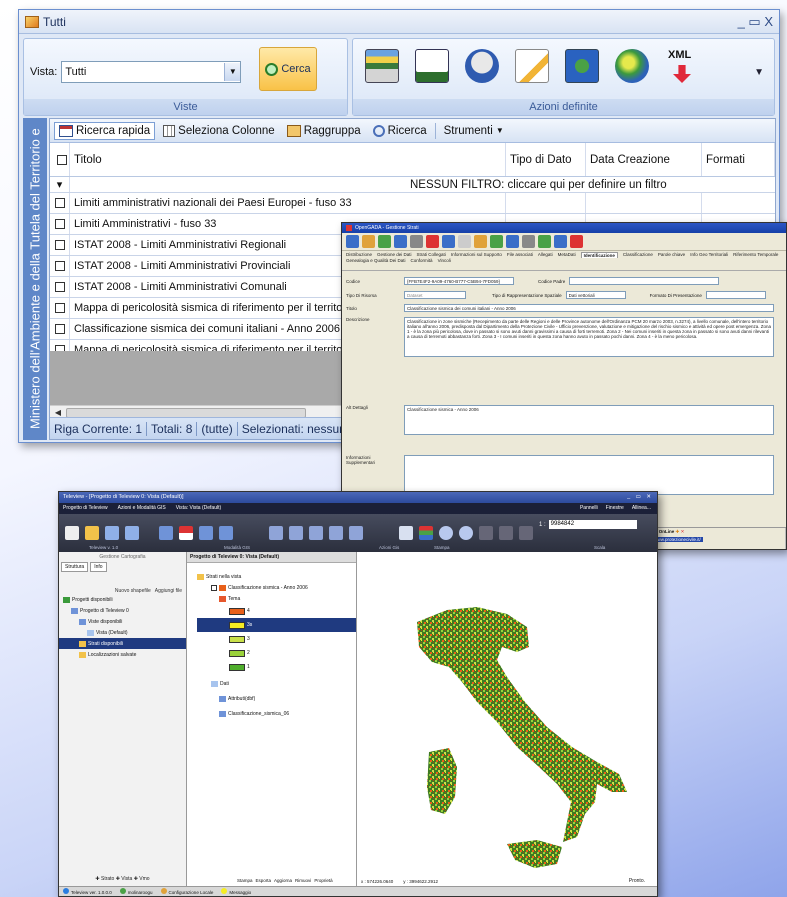 Image resolution: width=787 pixels, height=897 pixels. What do you see at coordinates (283, 880) in the screenshot?
I see `aggiorna-button: Aggiorna` at bounding box center [283, 880].